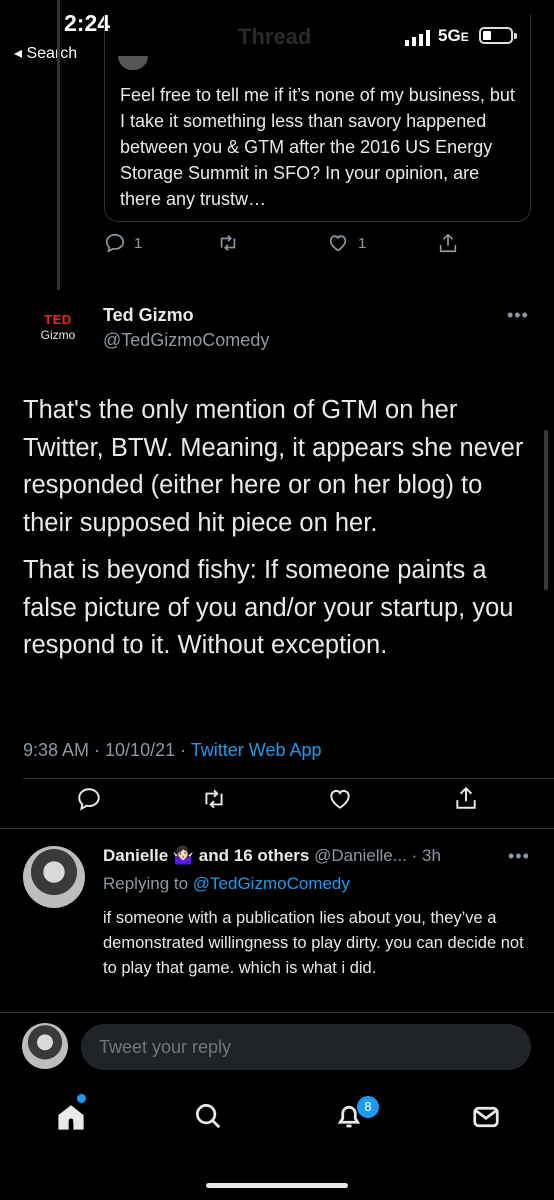 The image size is (554, 1200). Describe the element at coordinates (256, 750) in the screenshot. I see `tweet-source-link: Twitter Web App` at that location.